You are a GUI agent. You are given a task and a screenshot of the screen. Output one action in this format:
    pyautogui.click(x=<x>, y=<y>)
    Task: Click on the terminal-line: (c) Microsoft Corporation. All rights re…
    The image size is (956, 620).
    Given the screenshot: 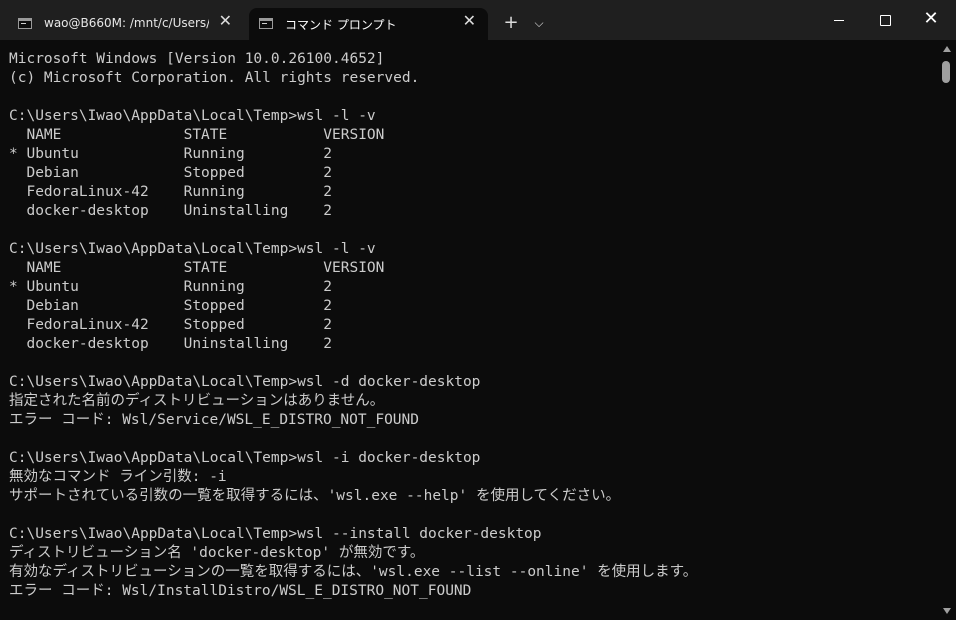 What is the action you would take?
    pyautogui.click(x=214, y=78)
    